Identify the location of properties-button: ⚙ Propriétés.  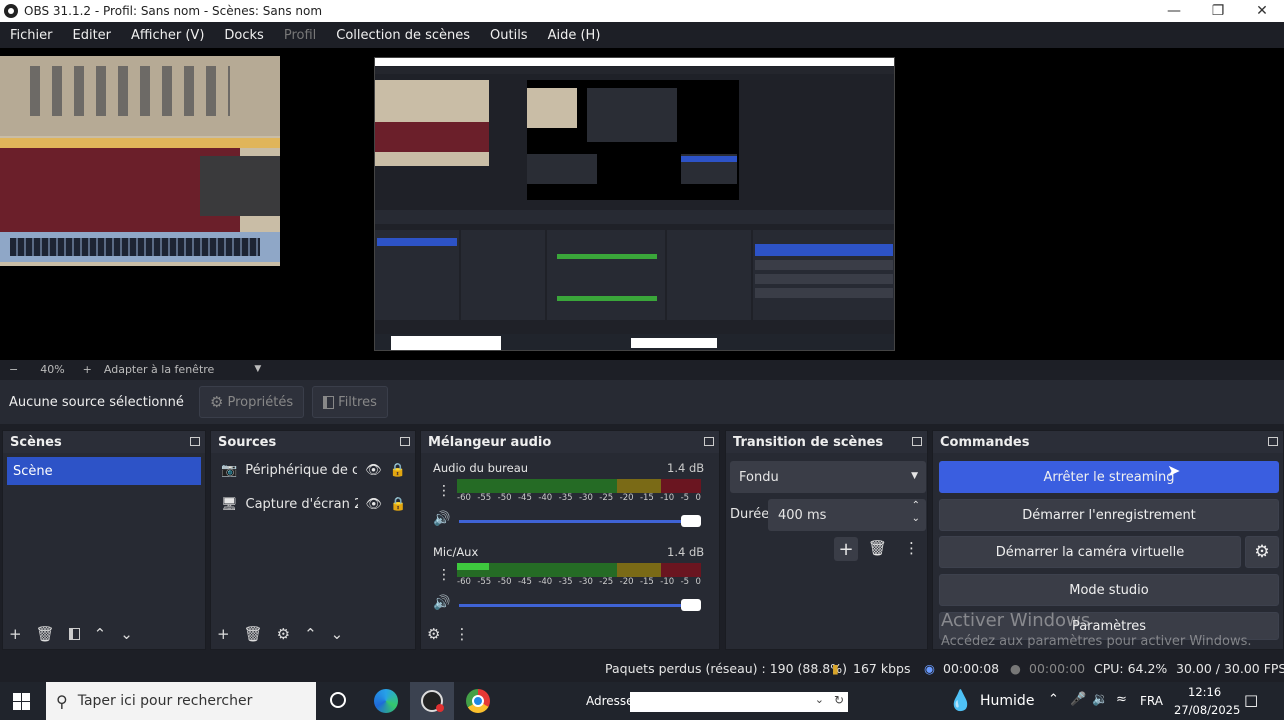
(252, 402).